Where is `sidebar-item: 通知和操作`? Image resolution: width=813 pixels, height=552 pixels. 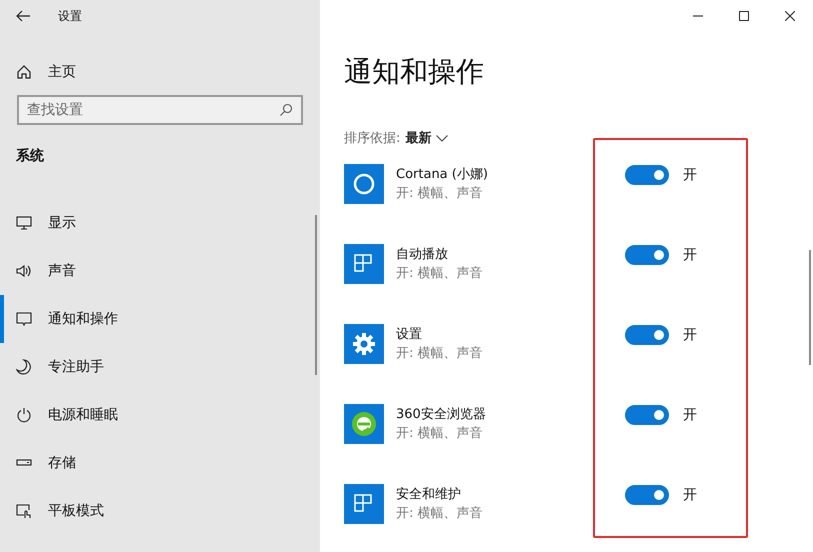
sidebar-item: 通知和操作 is located at coordinates (160, 319).